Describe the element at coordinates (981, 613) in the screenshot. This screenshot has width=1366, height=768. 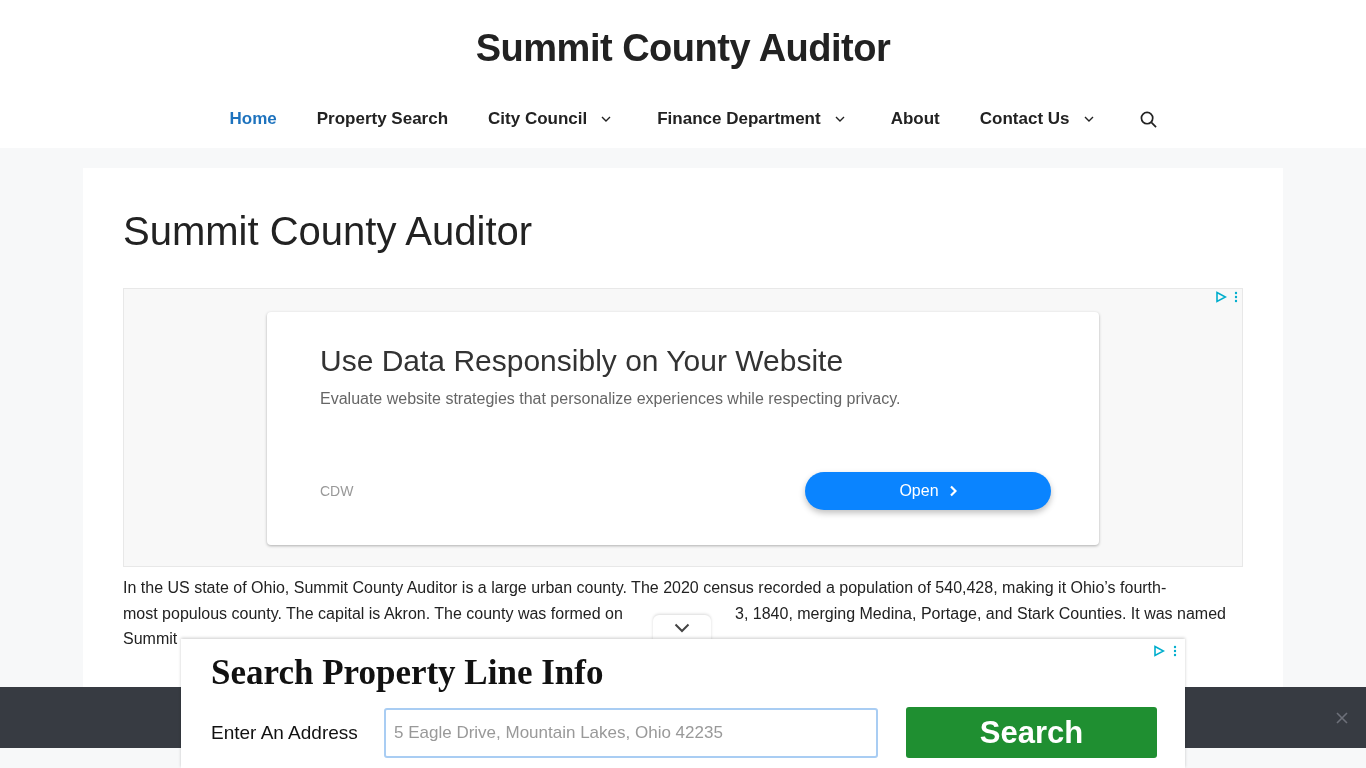
I see `paragraph-line: 3, 1840, merging Medina, Portage, and Stark Counties. It was named` at that location.